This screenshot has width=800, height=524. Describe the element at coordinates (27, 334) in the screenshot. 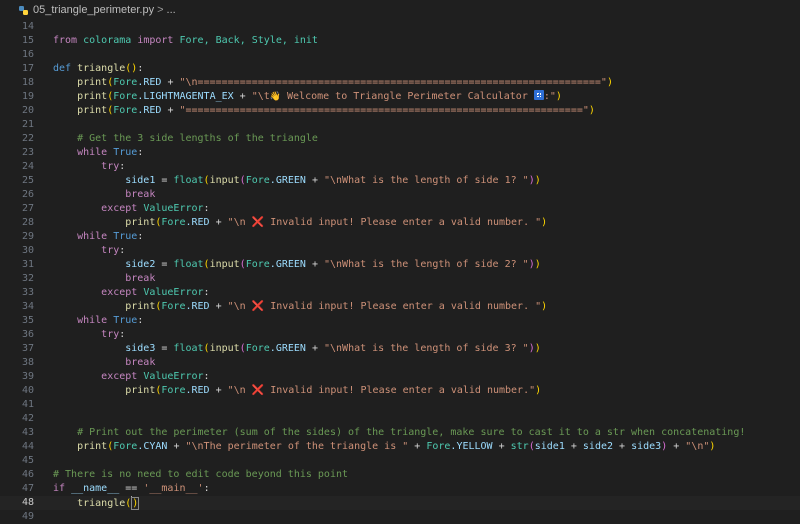

I see `line-number: 36` at that location.